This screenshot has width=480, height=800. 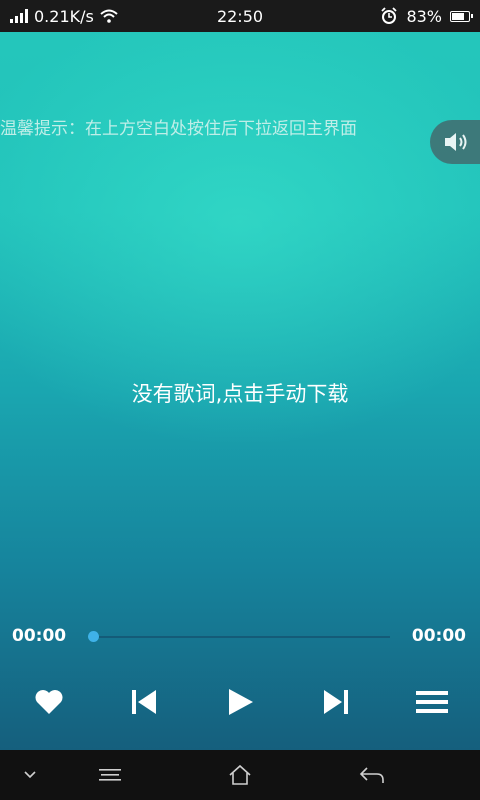 I want to click on heart-icon, so click(x=49, y=702).